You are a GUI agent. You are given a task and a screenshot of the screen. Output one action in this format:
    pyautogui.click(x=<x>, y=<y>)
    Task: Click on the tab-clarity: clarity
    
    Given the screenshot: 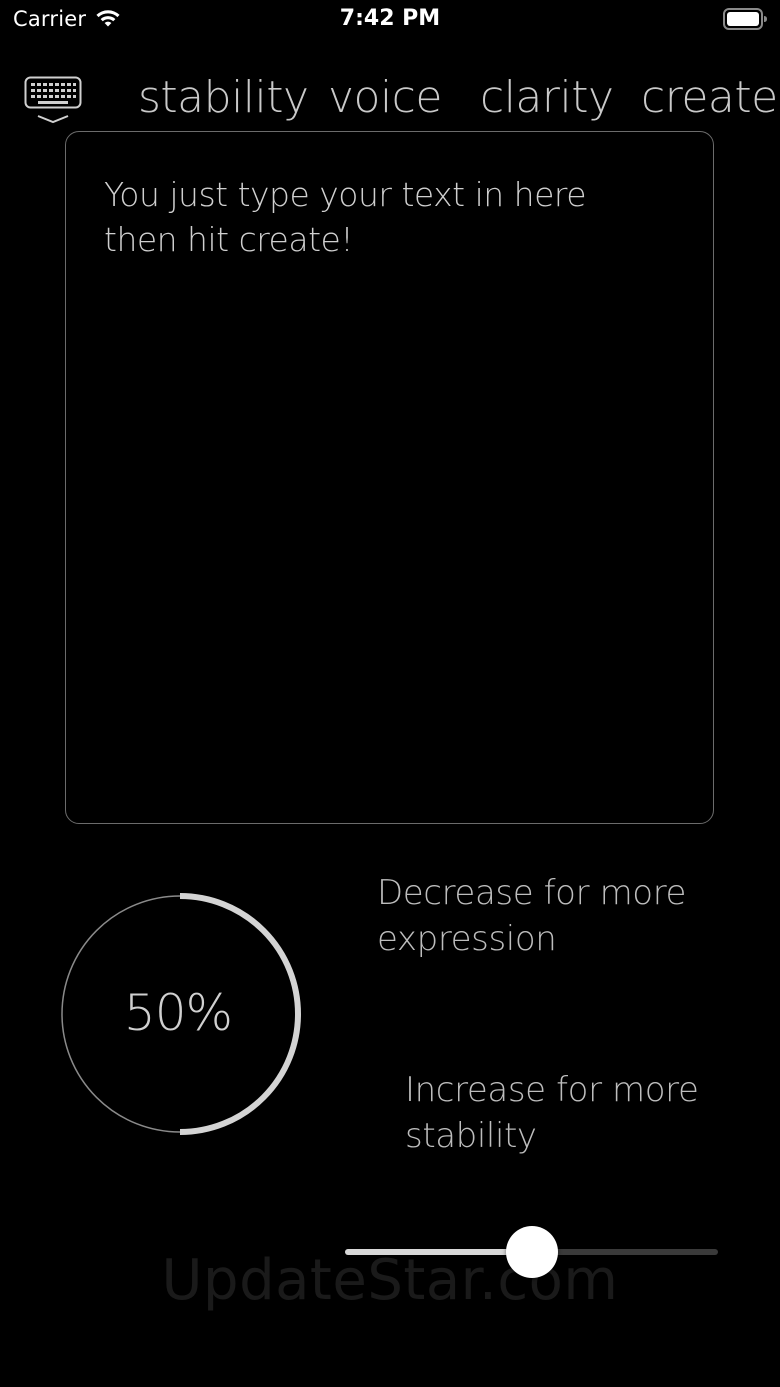 What is the action you would take?
    pyautogui.click(x=547, y=97)
    